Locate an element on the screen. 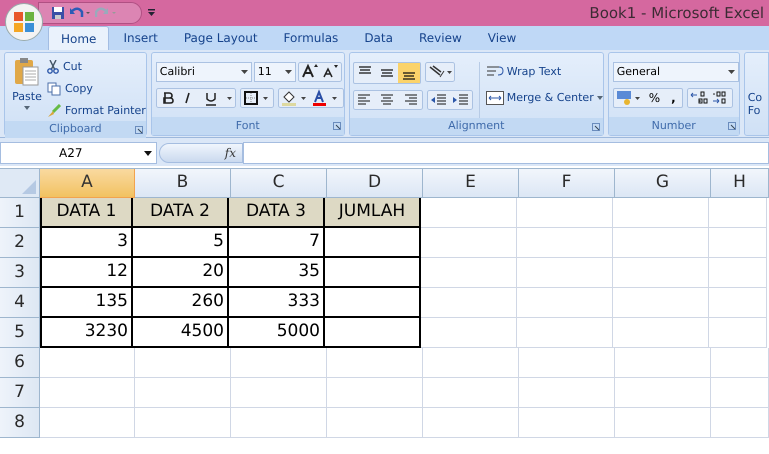  merge-cells-icon is located at coordinates (495, 98).